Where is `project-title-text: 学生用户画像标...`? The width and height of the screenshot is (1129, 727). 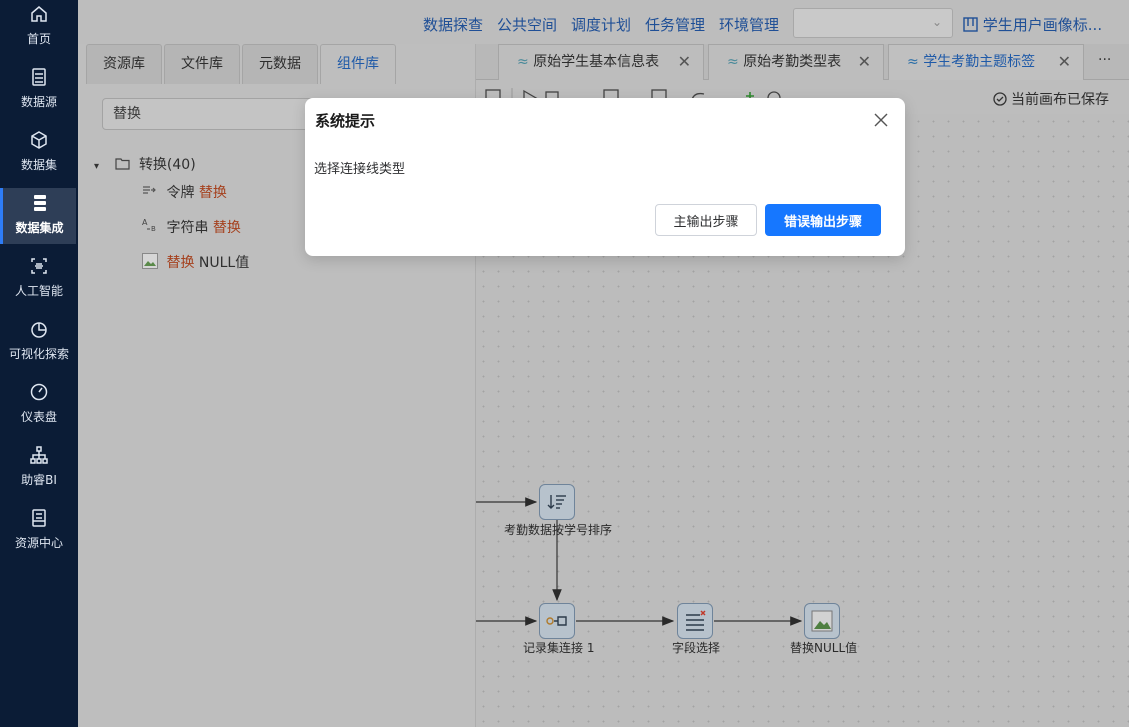
project-title-text: 学生用户画像标... is located at coordinates (1042, 25).